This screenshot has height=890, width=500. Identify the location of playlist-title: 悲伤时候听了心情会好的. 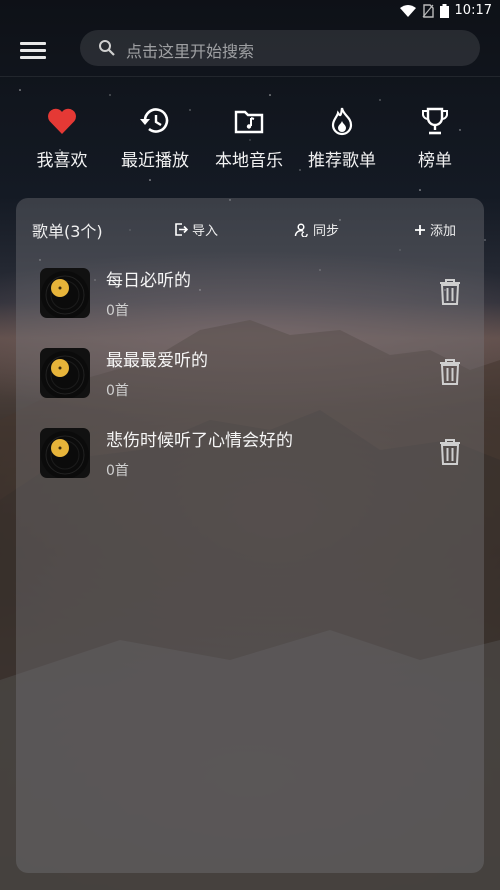
(199, 441).